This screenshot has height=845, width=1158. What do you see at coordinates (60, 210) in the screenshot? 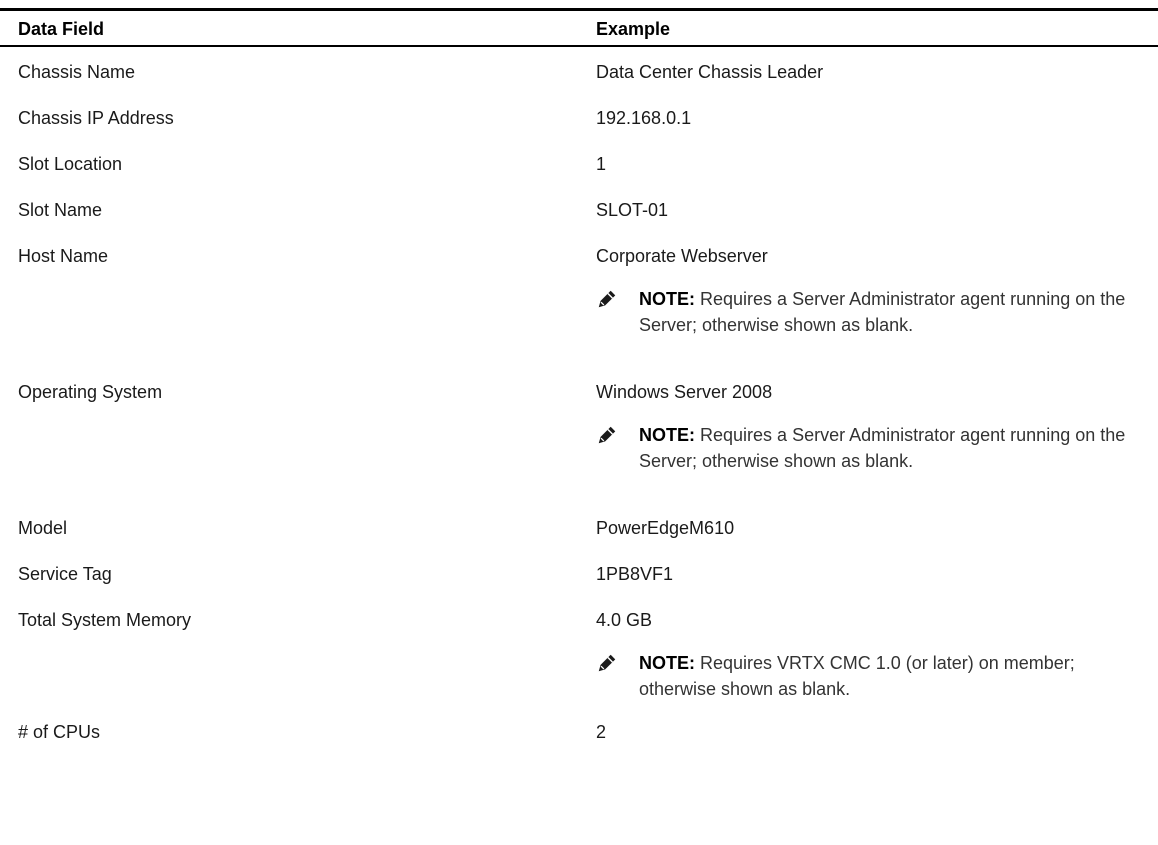
I see `row-field: Slot Name` at bounding box center [60, 210].